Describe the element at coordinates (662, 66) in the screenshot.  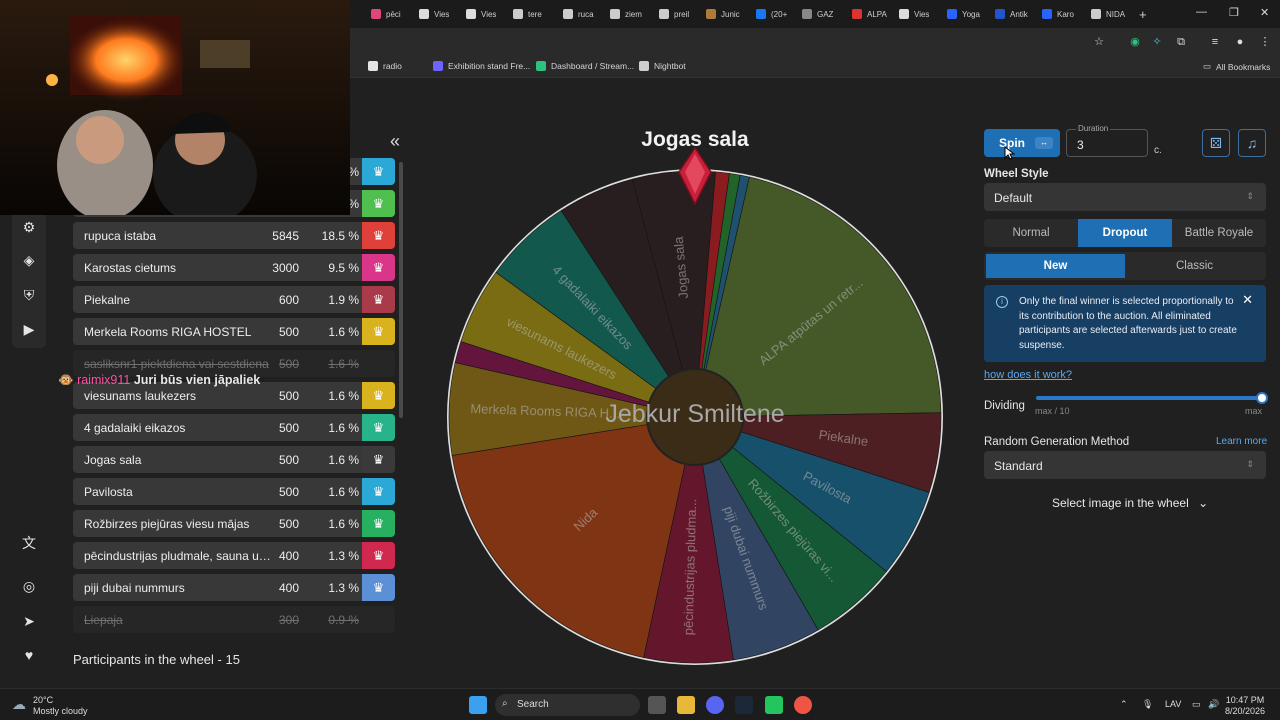
I see `bookmark-item: Nightbot` at that location.